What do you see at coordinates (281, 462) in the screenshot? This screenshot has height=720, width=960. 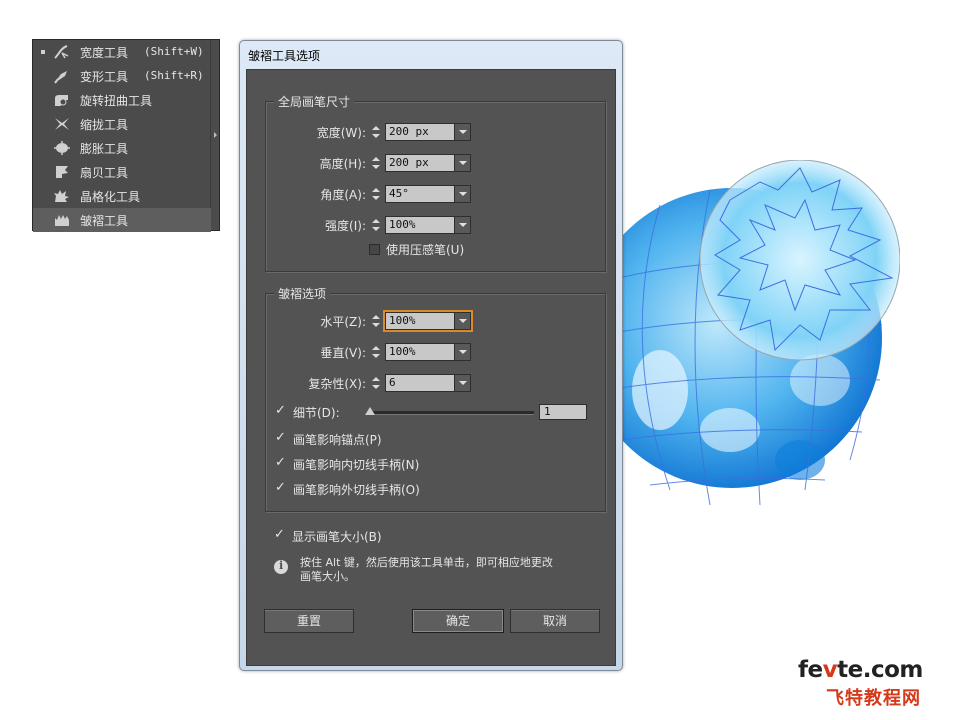 I see `in-handles-checkbox` at bounding box center [281, 462].